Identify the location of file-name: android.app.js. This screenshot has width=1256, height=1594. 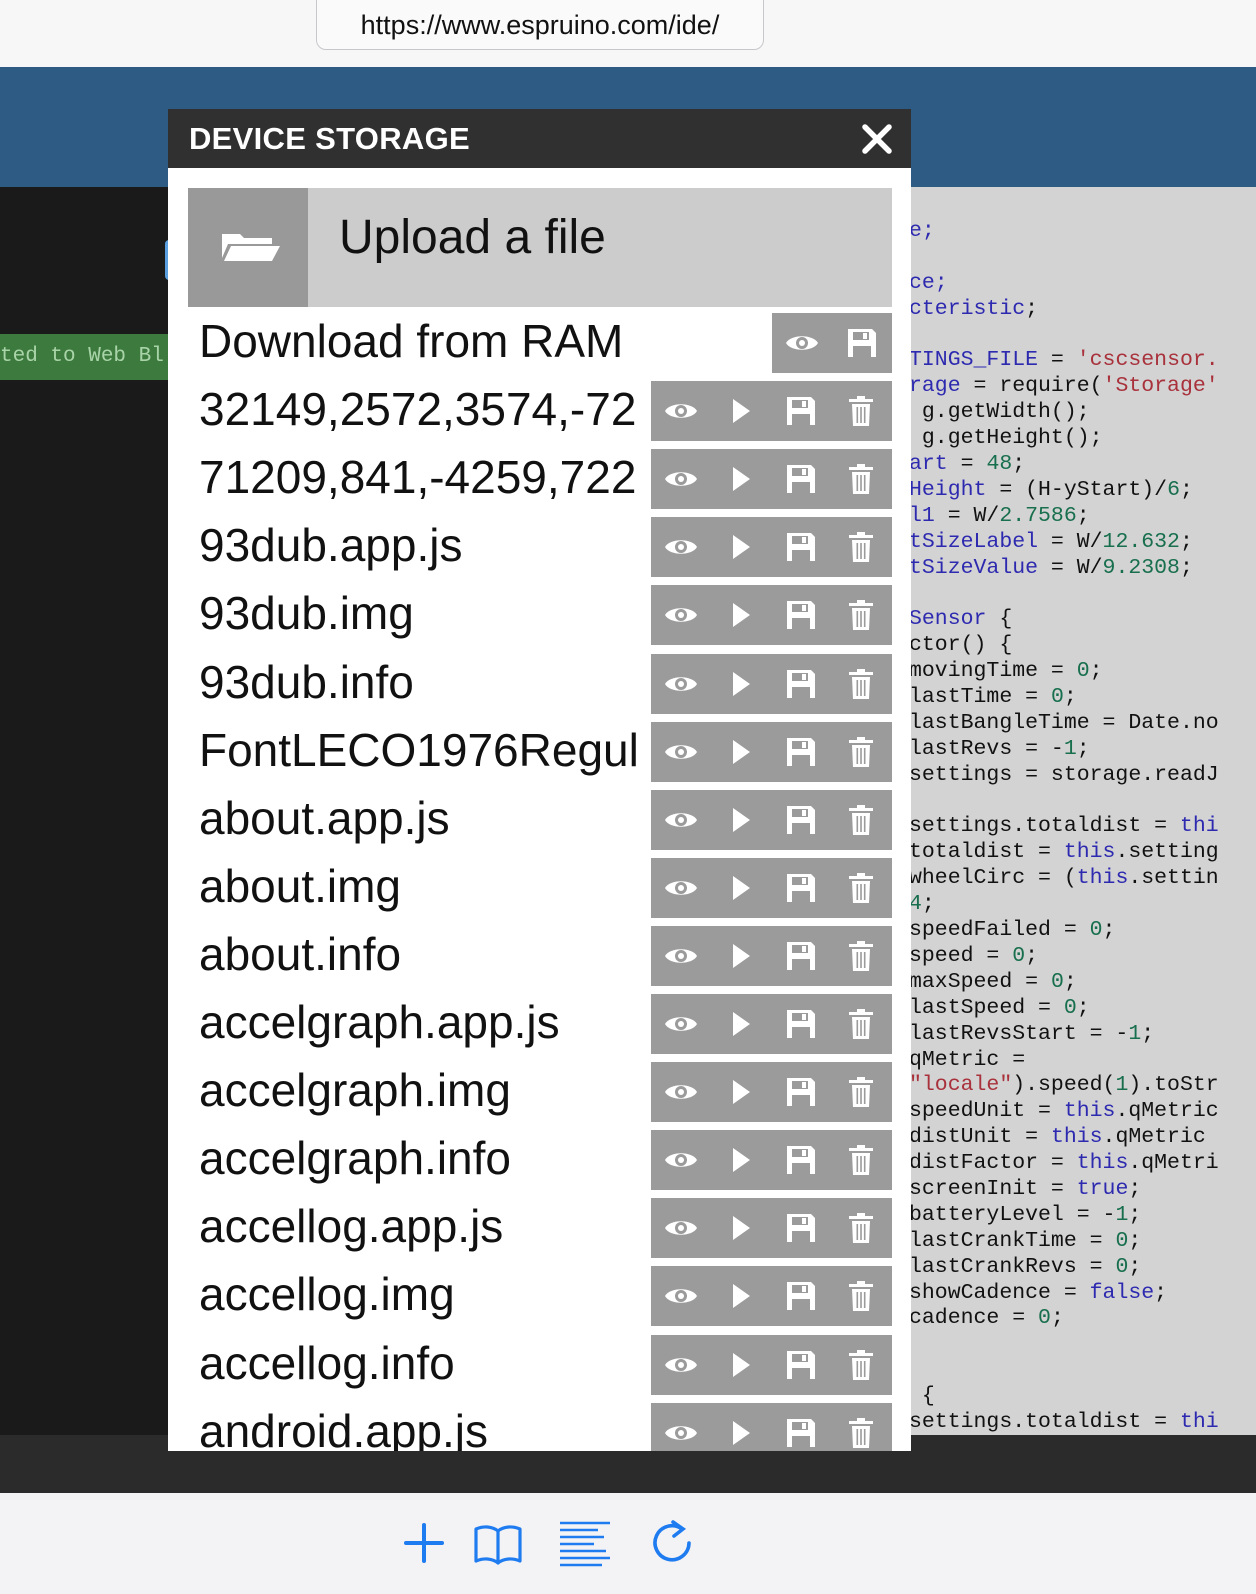
(343, 1427).